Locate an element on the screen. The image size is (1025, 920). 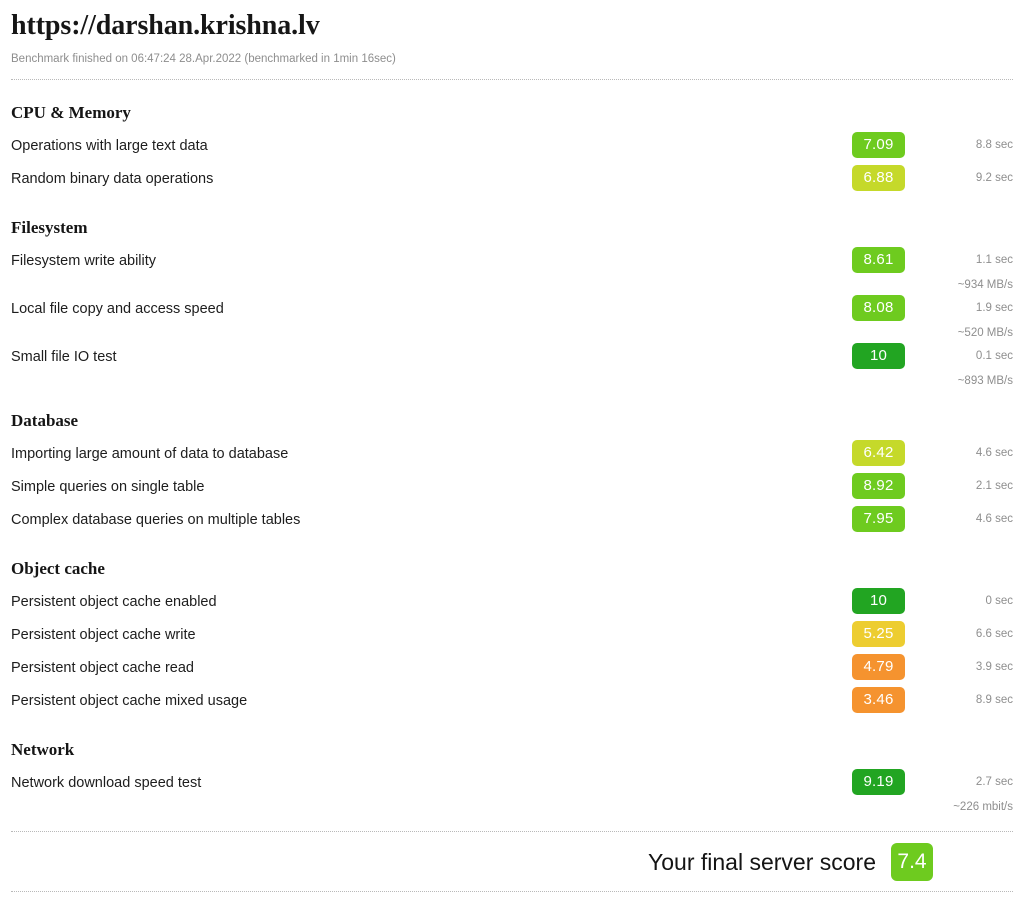
benchmark-duration: 8.8 sec is located at coordinates (994, 145).